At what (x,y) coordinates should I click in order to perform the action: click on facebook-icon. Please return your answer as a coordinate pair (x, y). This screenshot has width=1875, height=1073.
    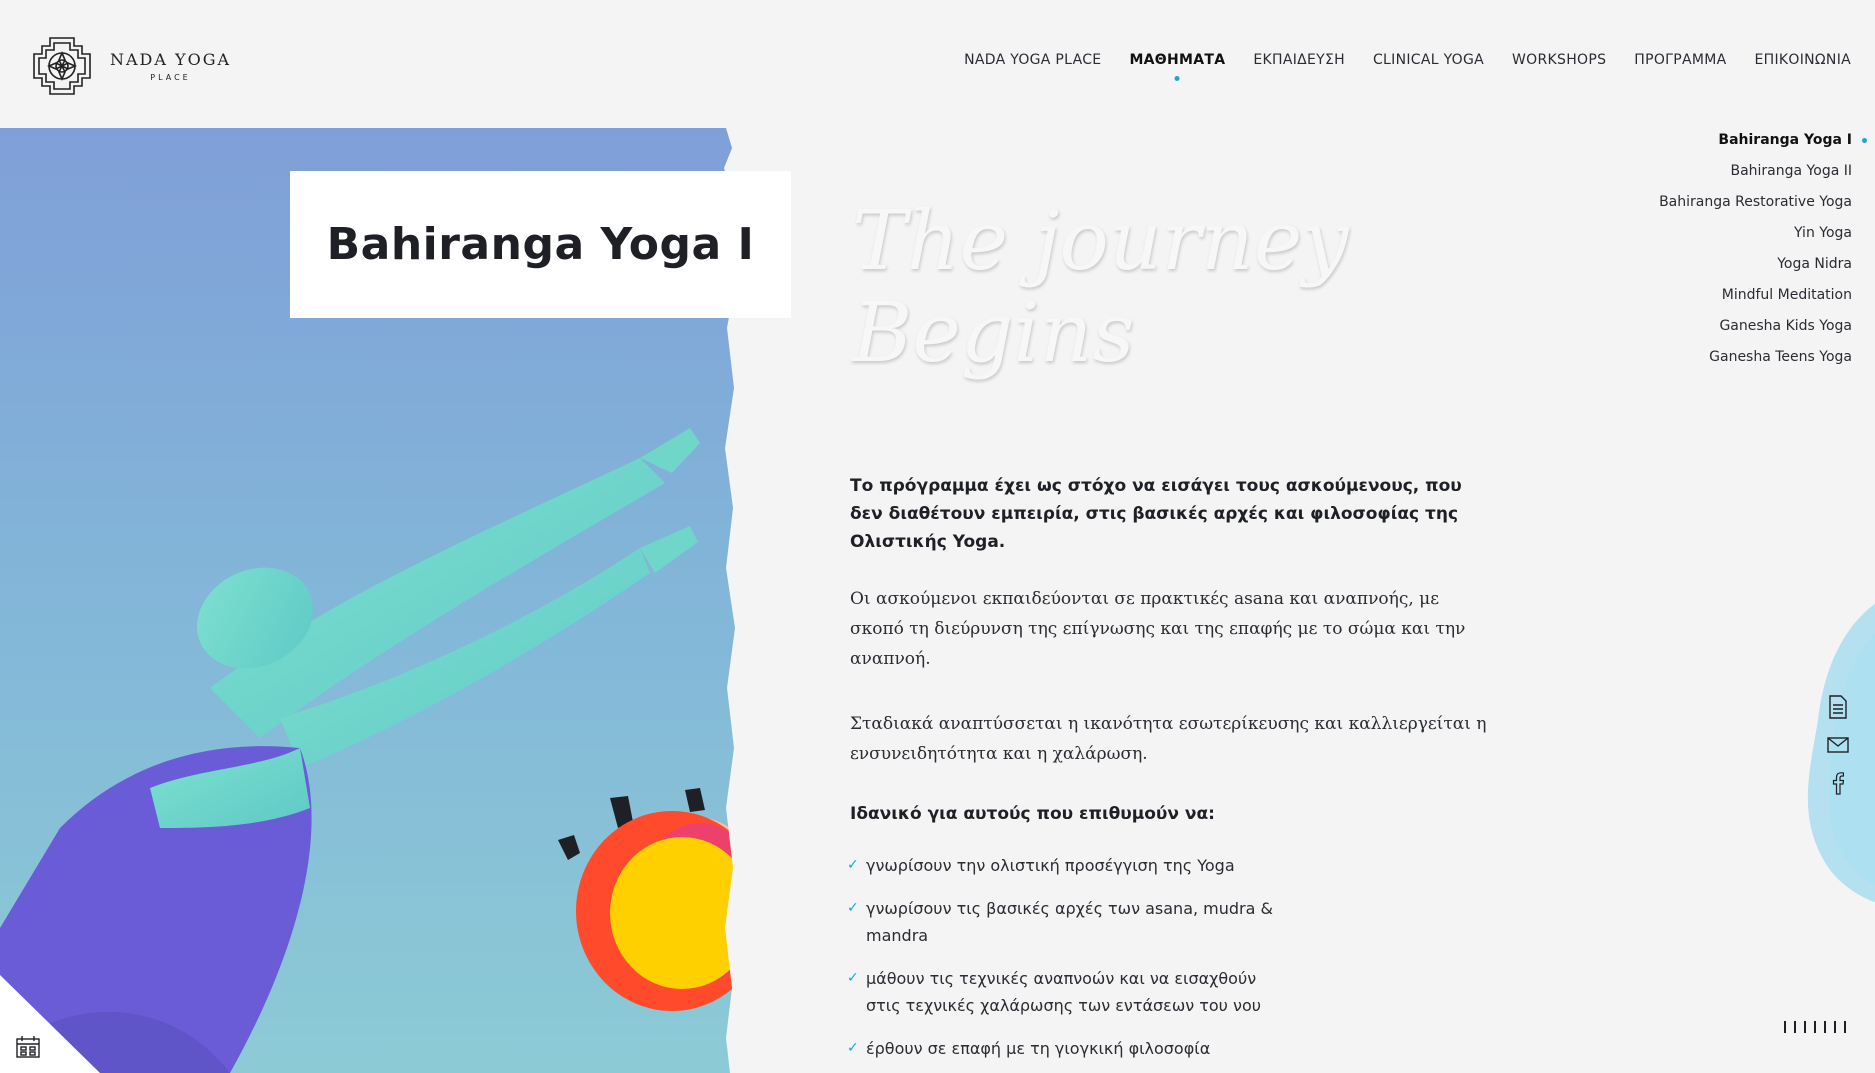
    Looking at the image, I should click on (1838, 783).